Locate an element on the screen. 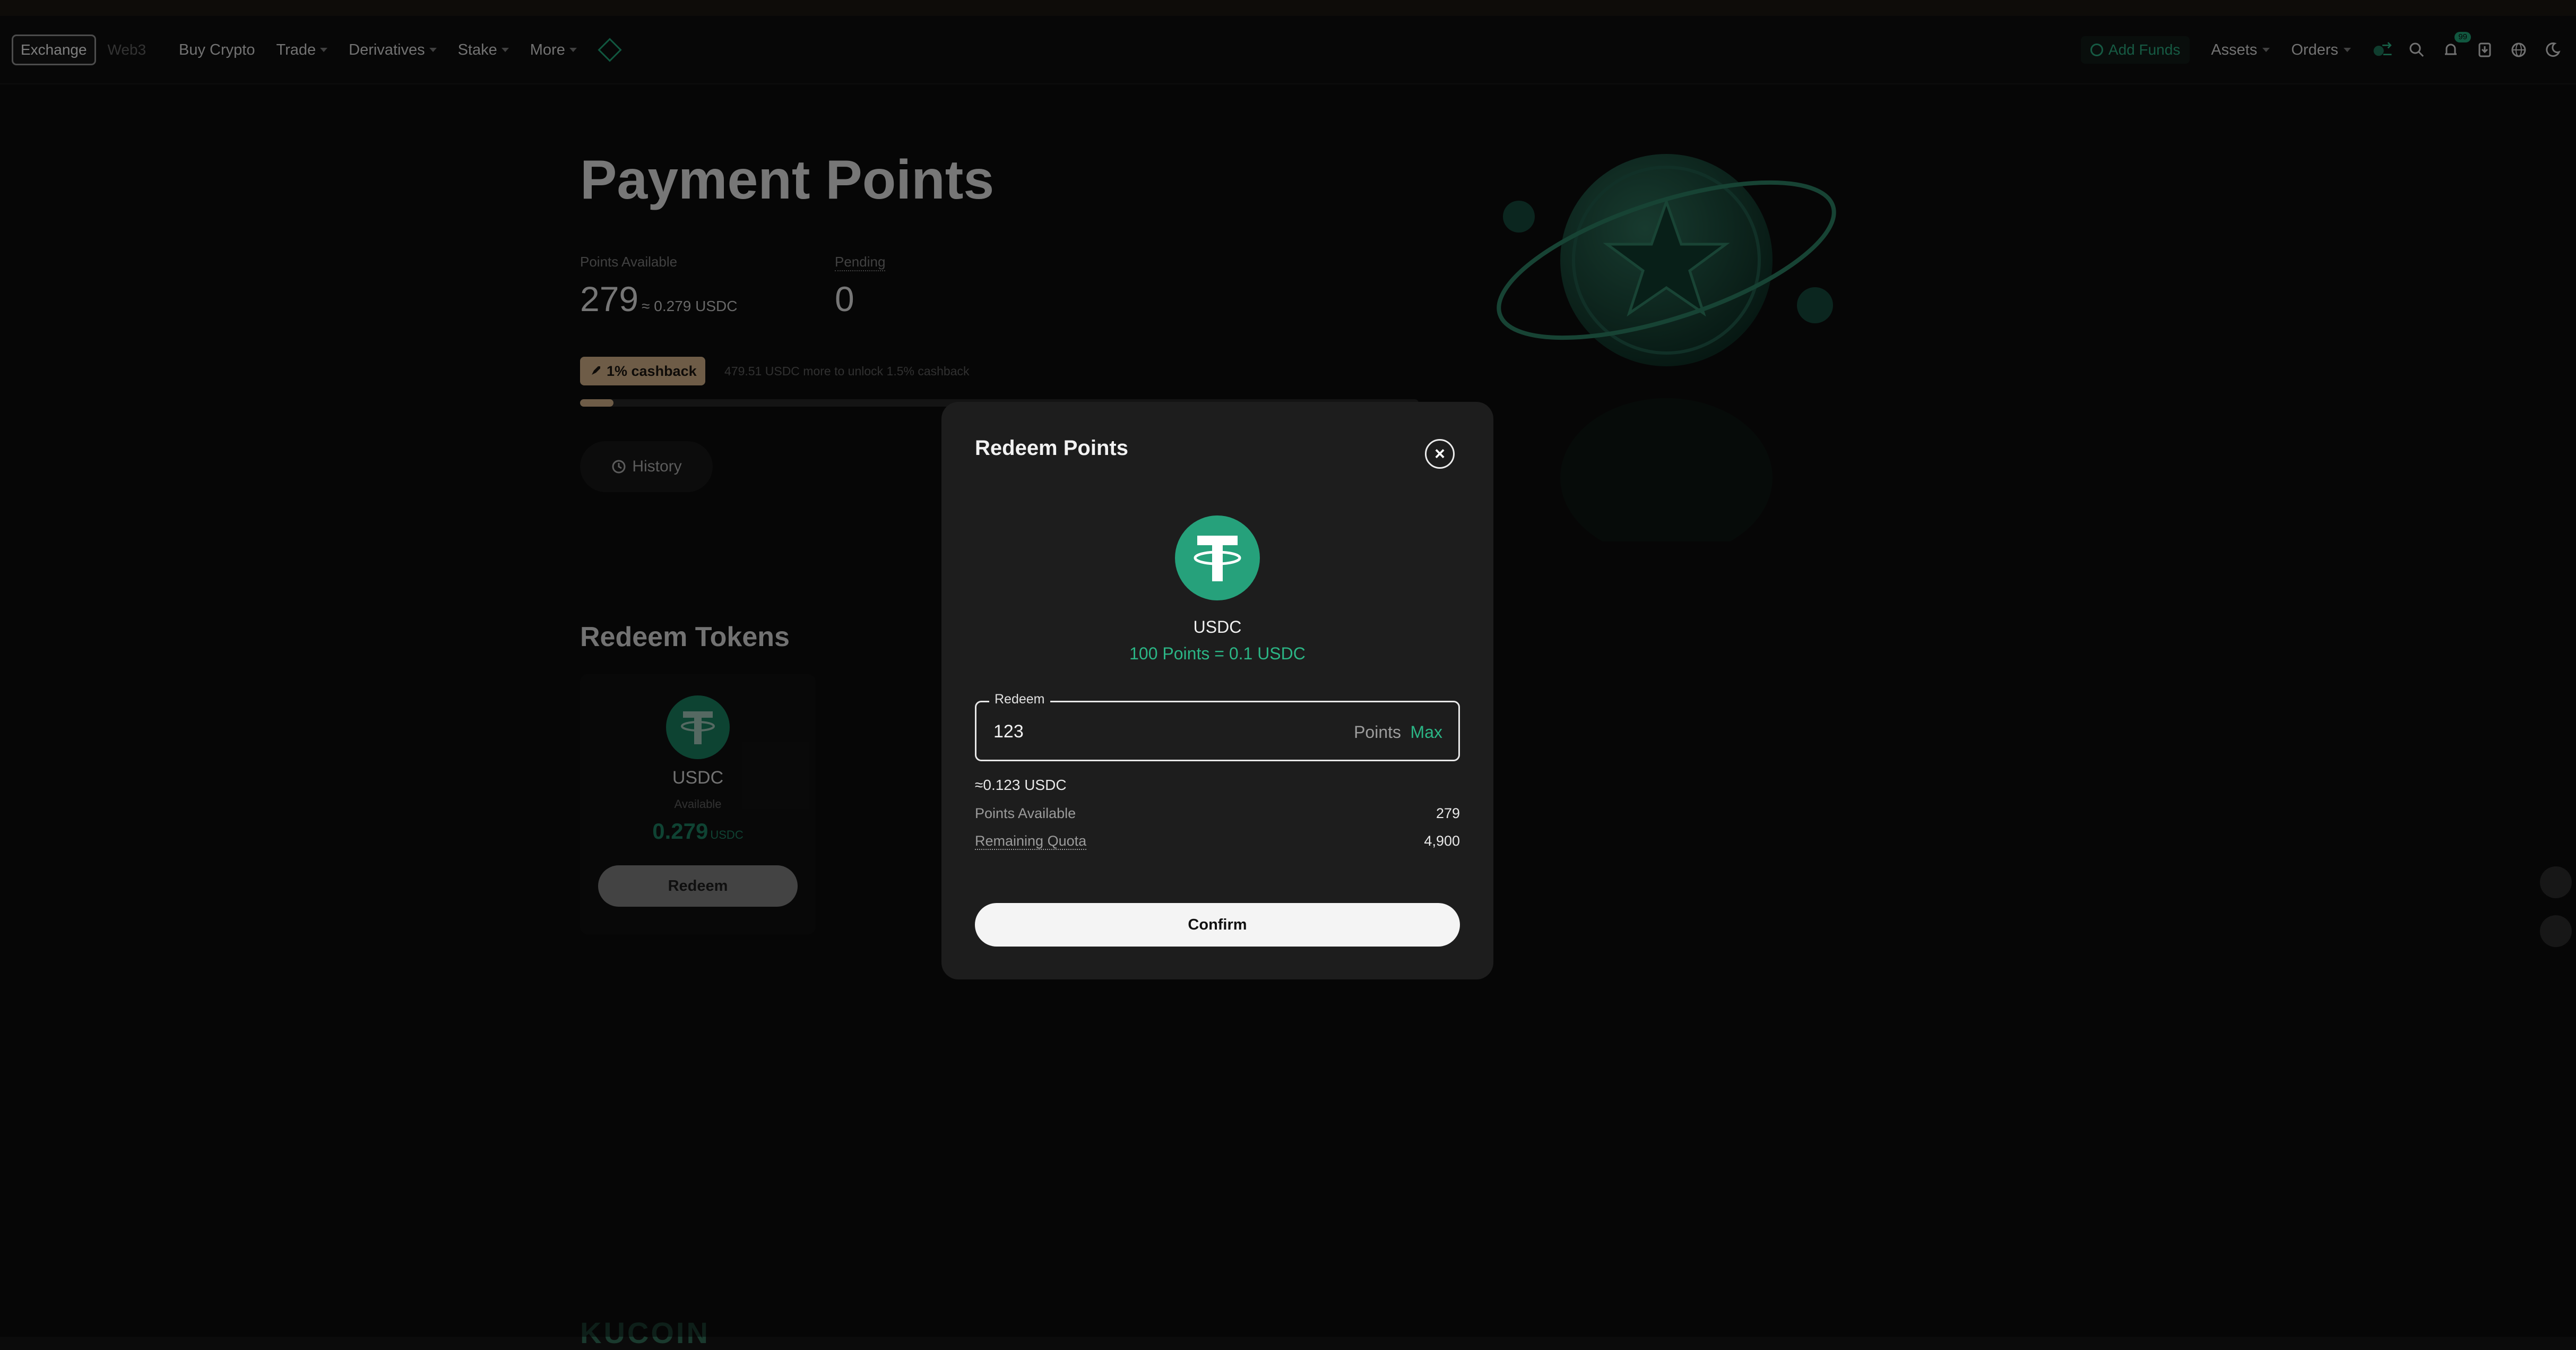 This screenshot has height=1350, width=2576. modal-token-name: USDC is located at coordinates (1217, 627).